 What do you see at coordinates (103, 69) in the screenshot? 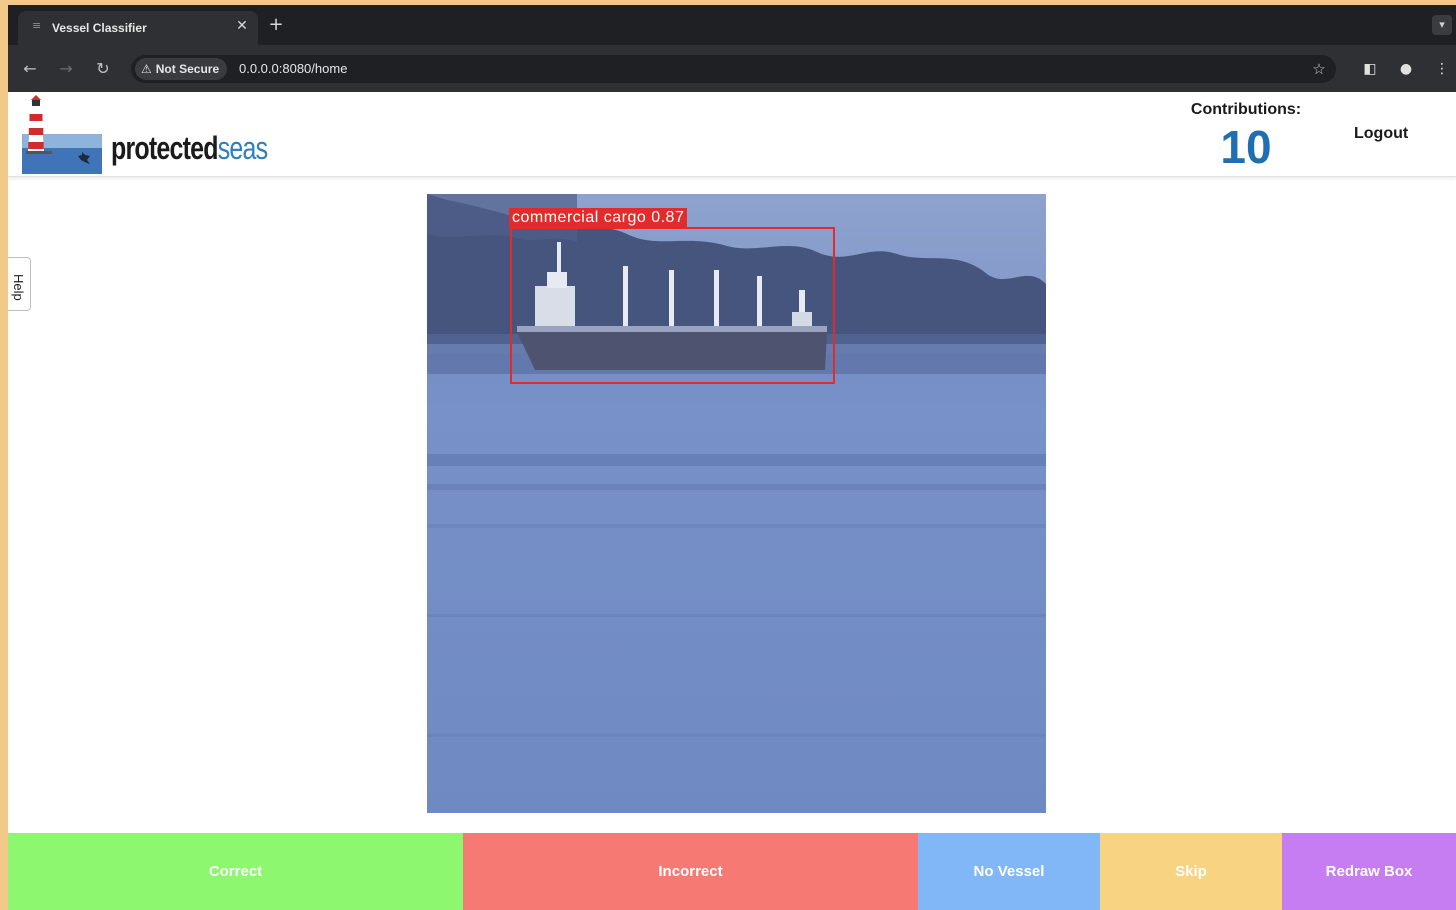
I see `reload-icon: ↻` at bounding box center [103, 69].